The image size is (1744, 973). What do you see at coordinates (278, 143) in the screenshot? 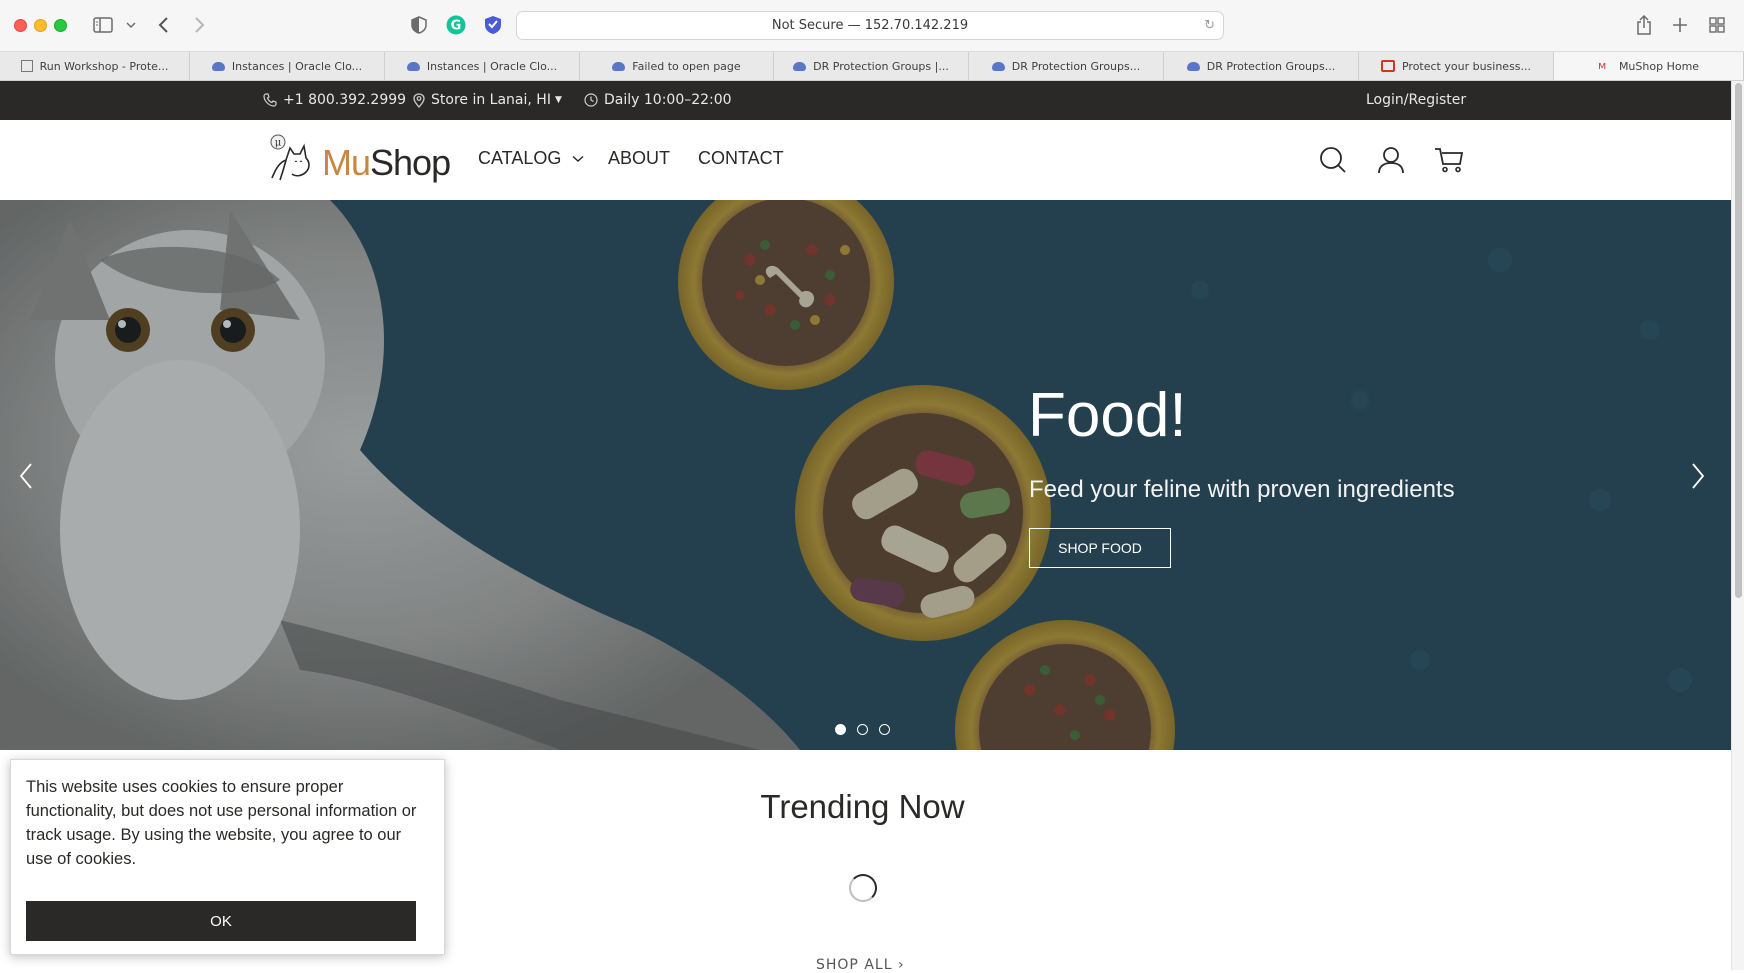
I see `logo-badge: μ` at bounding box center [278, 143].